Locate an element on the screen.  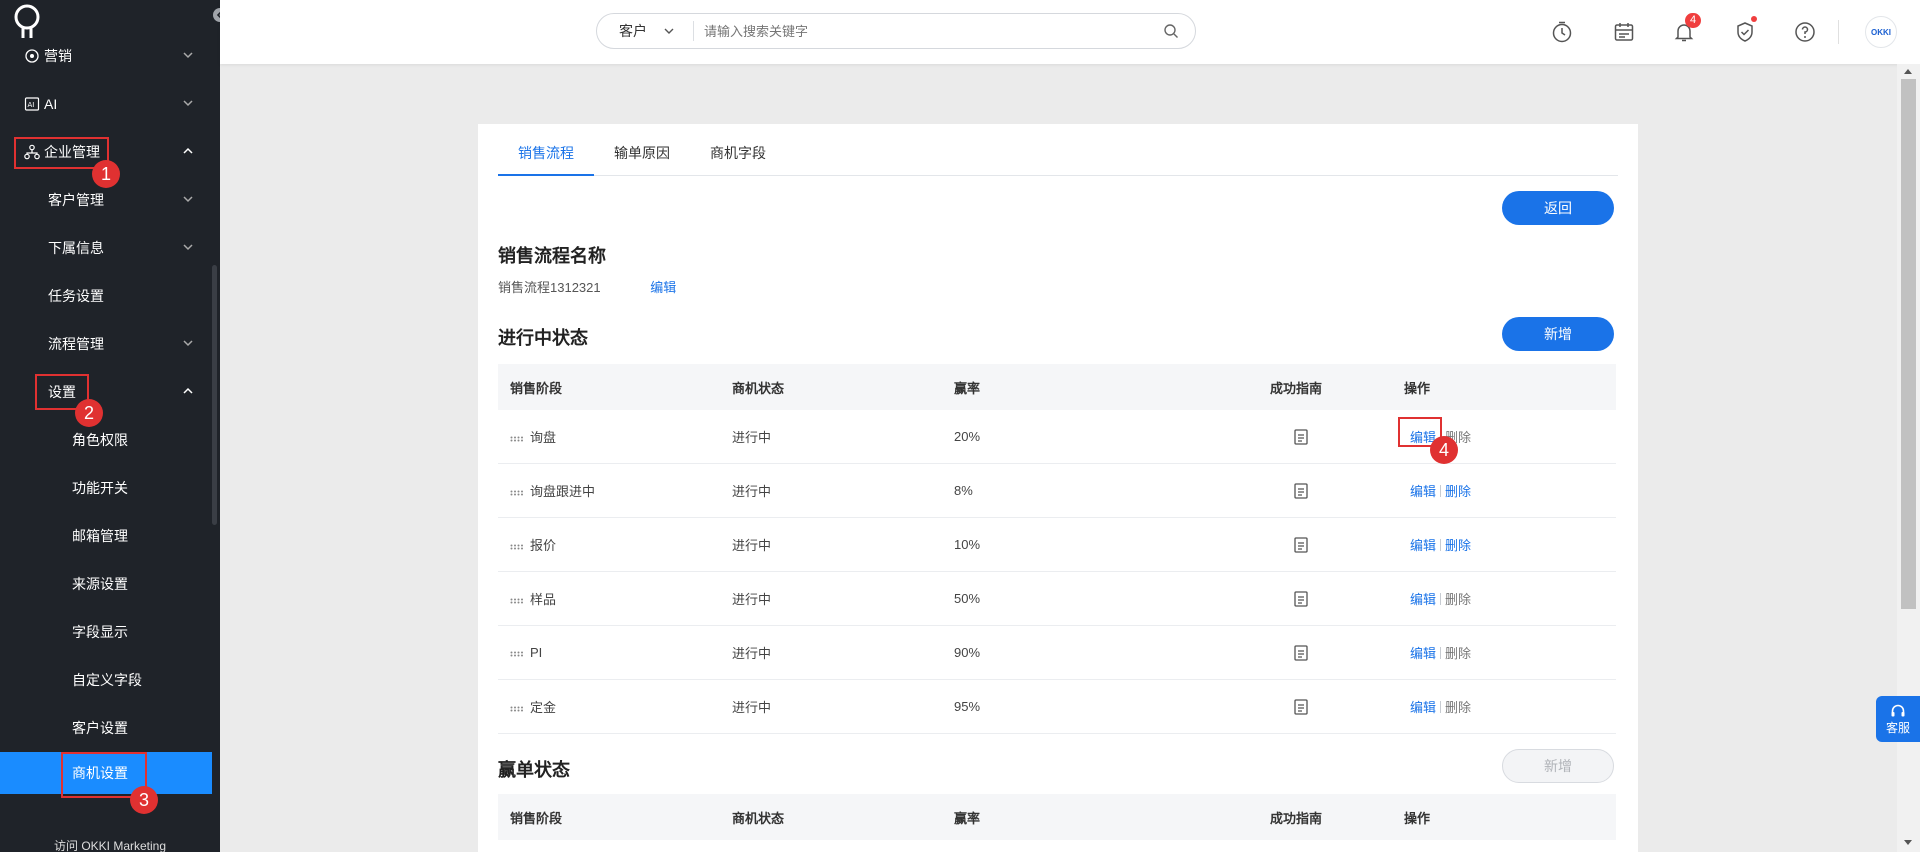
stage-cell: 询盘 is located at coordinates (533, 436).